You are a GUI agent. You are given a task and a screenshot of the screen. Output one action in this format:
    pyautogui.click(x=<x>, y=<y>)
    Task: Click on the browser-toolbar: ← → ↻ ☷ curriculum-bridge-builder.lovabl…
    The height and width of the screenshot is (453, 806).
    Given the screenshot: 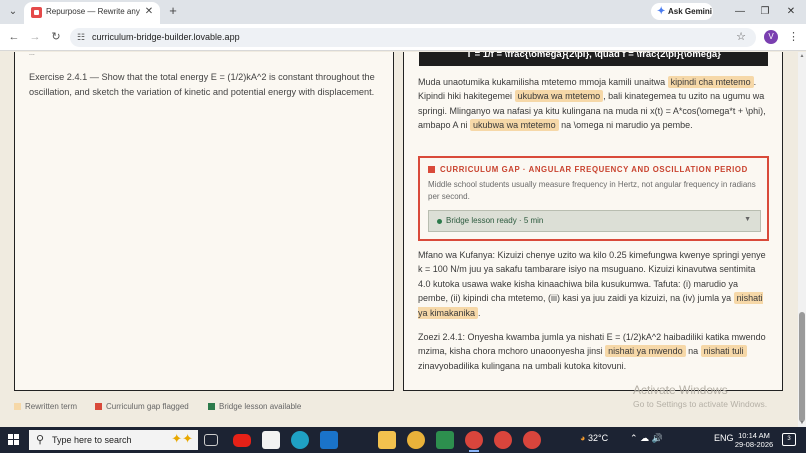 What is the action you would take?
    pyautogui.click(x=403, y=37)
    